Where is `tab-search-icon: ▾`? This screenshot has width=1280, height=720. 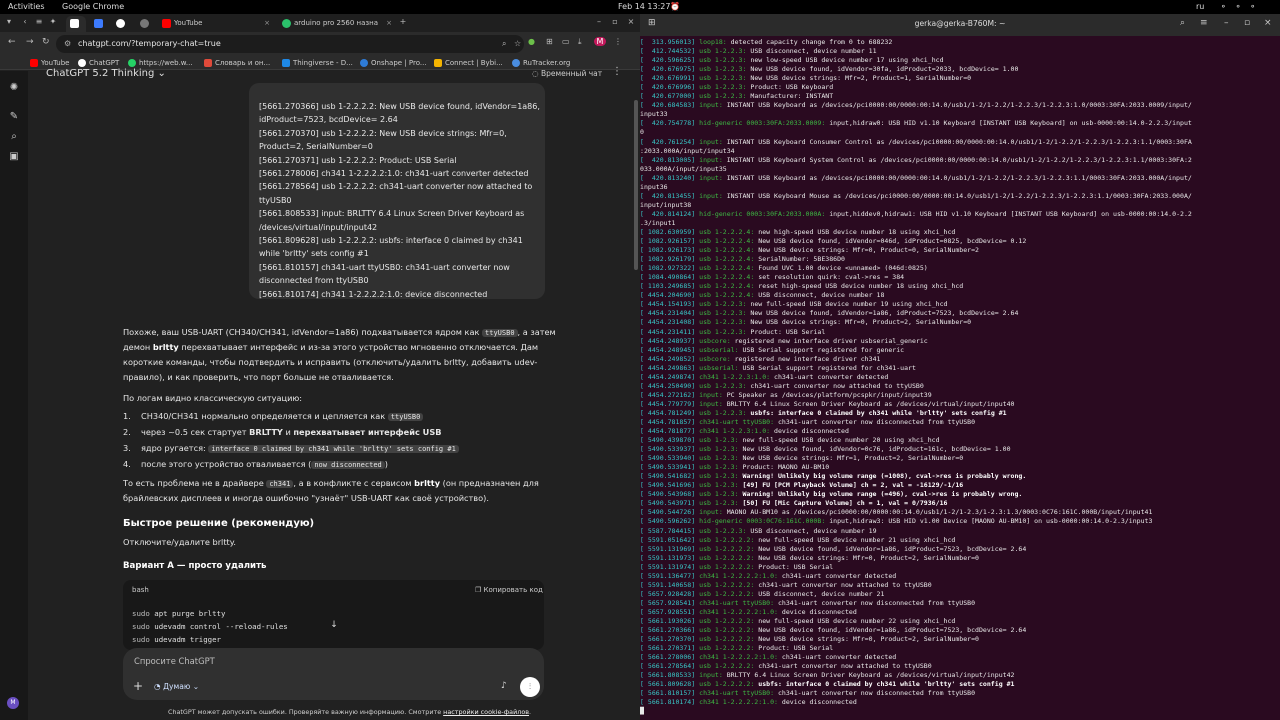
tab-search-icon: ▾ is located at coordinates (9, 22).